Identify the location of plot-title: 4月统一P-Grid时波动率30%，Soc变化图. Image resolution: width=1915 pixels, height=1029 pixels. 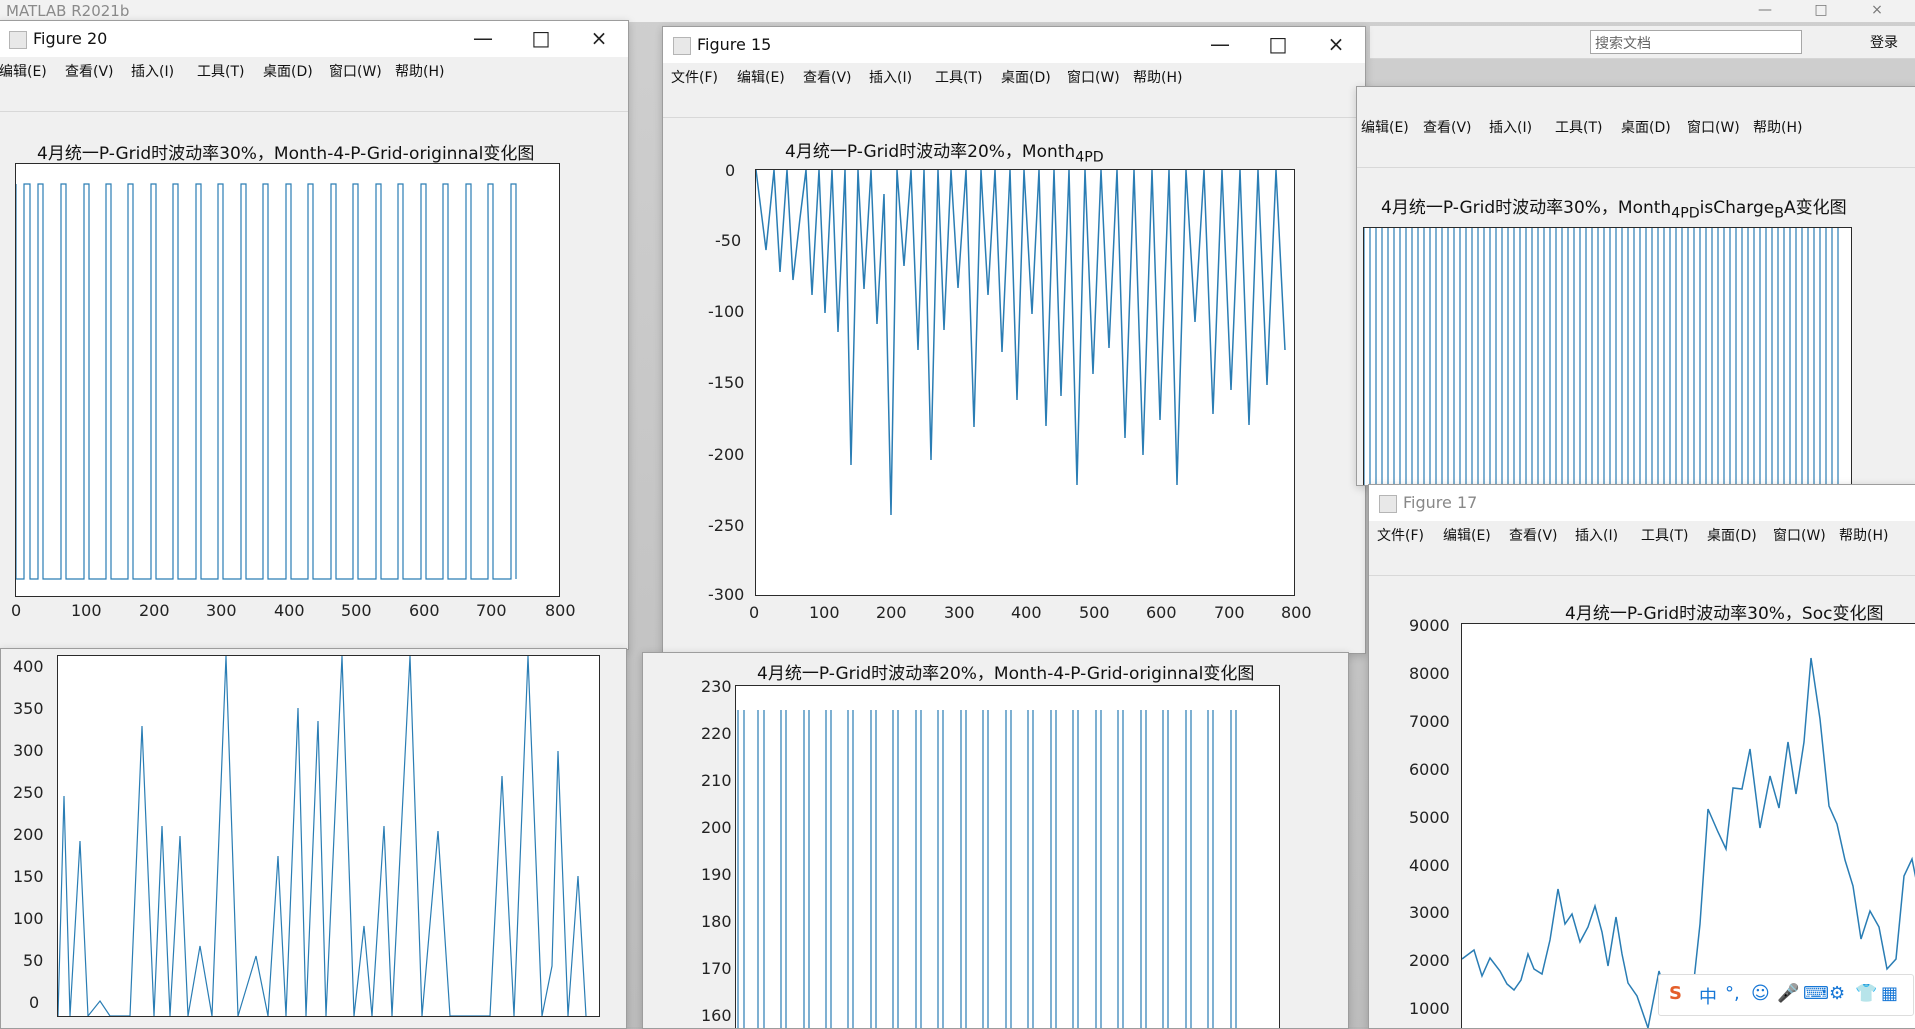
(1724, 614).